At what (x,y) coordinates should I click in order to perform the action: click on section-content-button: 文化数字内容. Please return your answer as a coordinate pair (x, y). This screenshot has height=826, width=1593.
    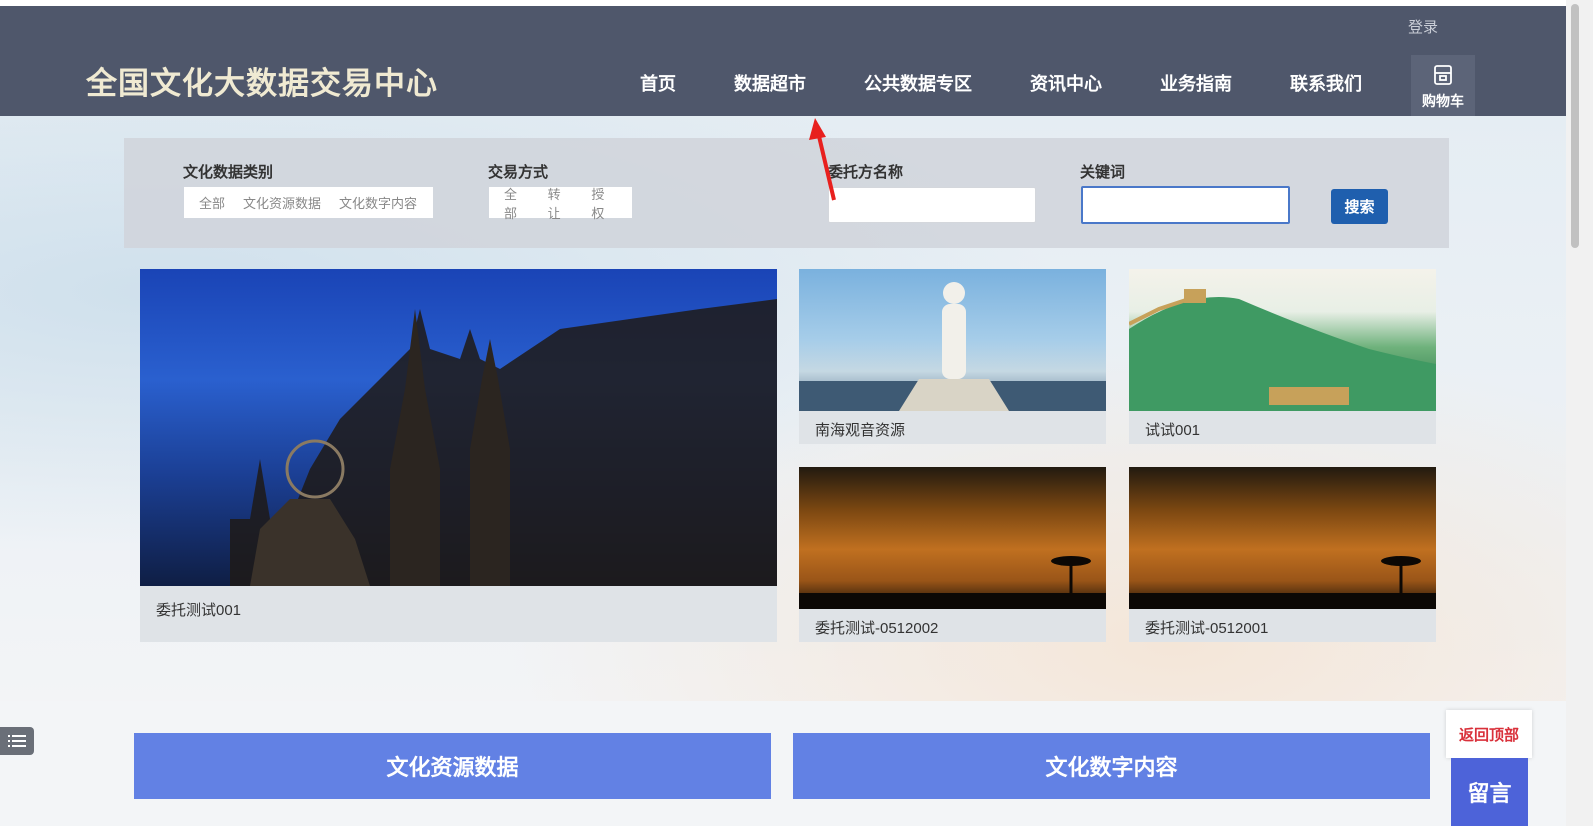
    Looking at the image, I should click on (1111, 766).